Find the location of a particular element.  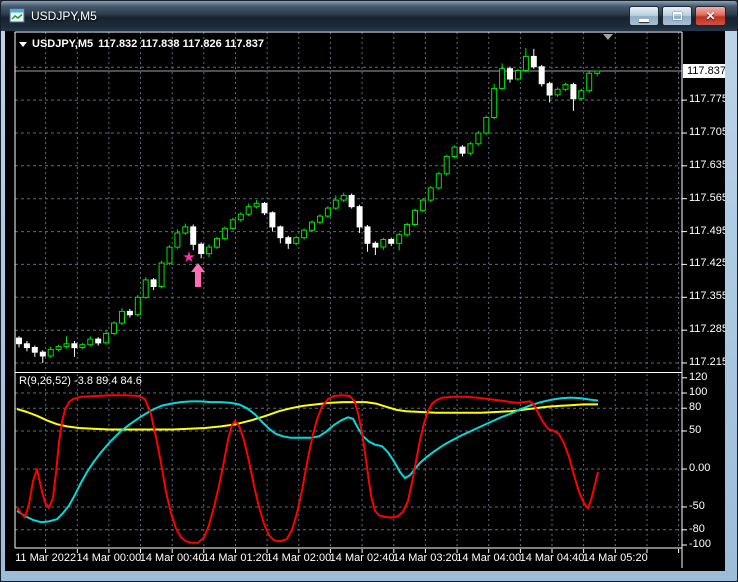

indicator-axis-tick: 0.00 is located at coordinates (700, 468).